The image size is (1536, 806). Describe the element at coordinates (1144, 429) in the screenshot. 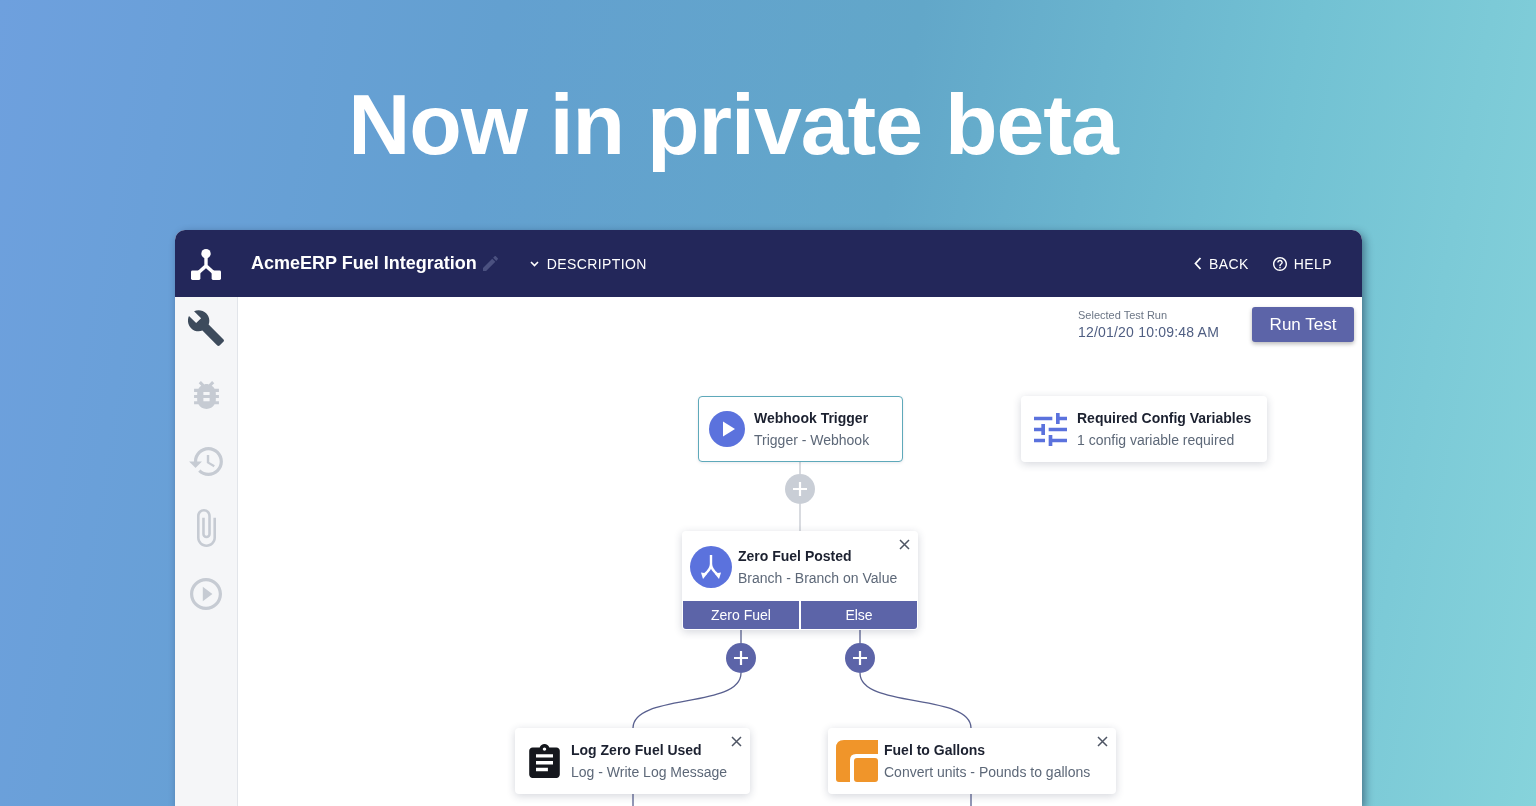

I see `config-card: Required Config Variables 1 config variable required` at that location.